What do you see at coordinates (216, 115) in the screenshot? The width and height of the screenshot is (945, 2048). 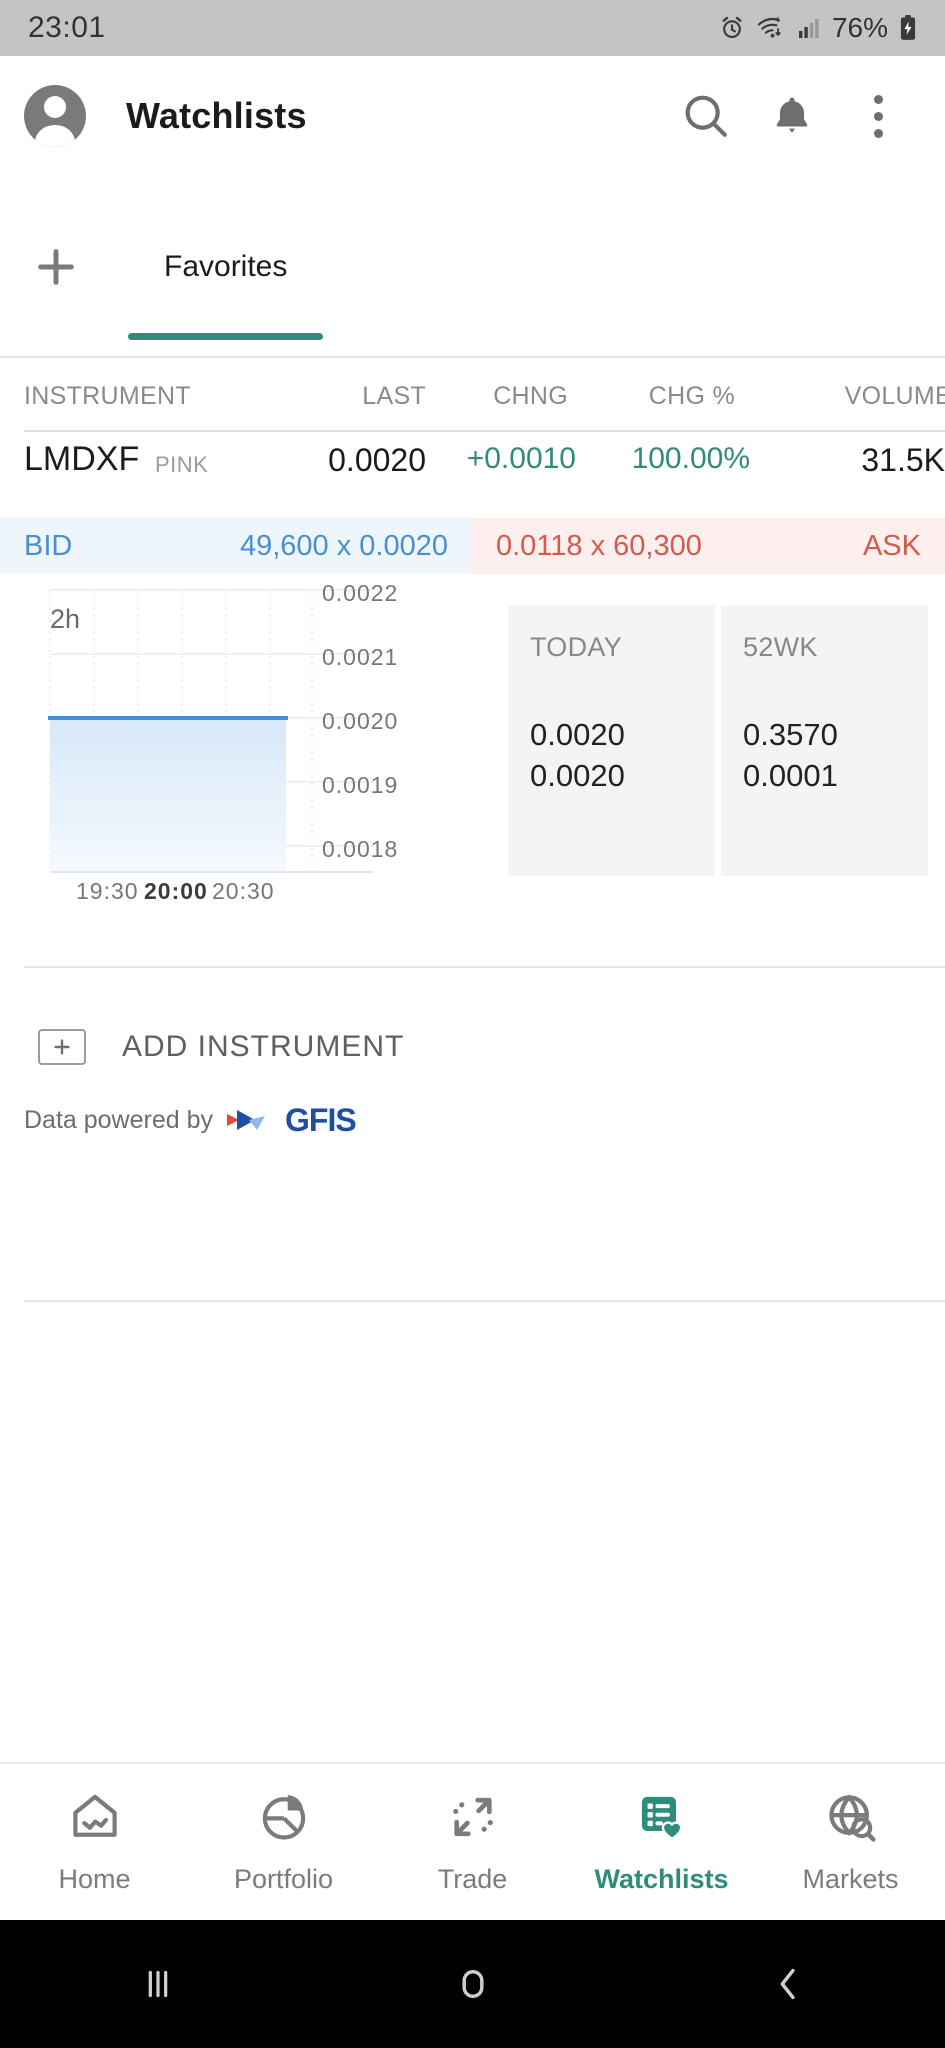 I see `page-title: Watchlists` at bounding box center [216, 115].